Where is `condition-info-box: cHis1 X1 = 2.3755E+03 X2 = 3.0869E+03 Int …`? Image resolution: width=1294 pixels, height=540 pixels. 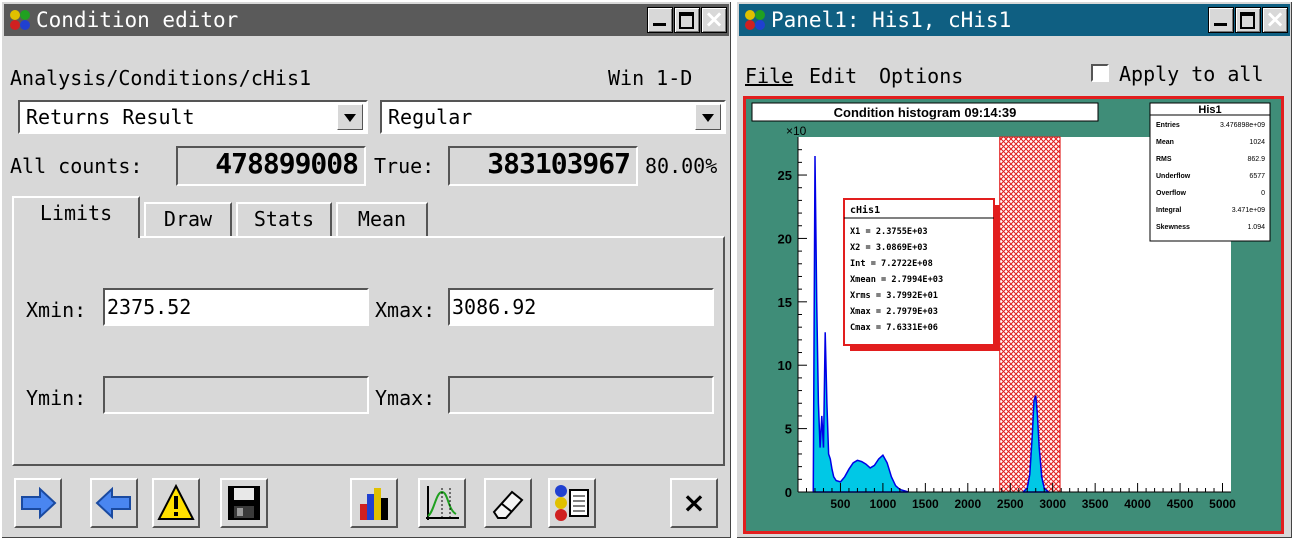
condition-info-box: cHis1 X1 = 2.3755E+03 X2 = 3.0869E+03 Int … is located at coordinates (921, 274).